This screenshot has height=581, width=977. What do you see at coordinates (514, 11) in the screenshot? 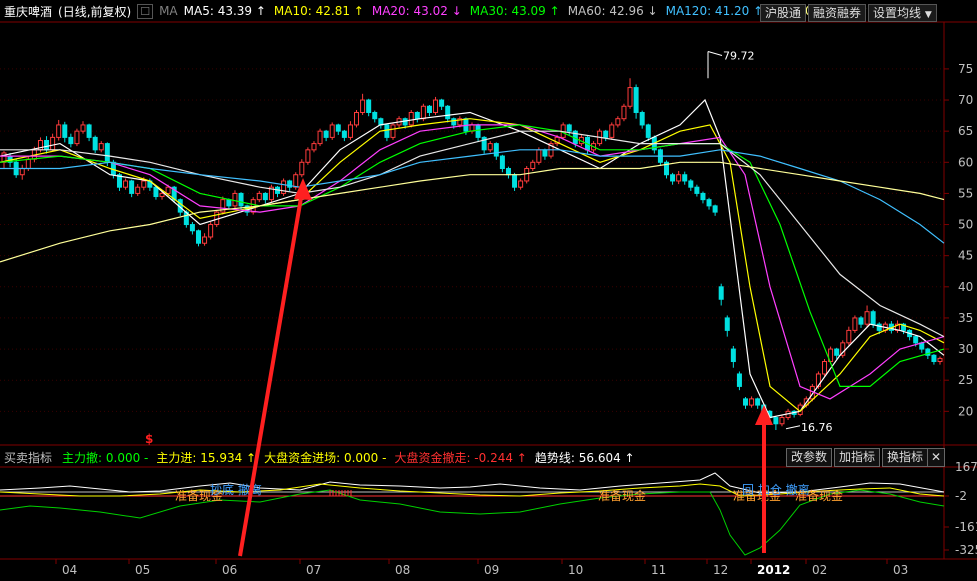
I see `ma-value-3: MA30: 43.09 ↑` at bounding box center [514, 11].